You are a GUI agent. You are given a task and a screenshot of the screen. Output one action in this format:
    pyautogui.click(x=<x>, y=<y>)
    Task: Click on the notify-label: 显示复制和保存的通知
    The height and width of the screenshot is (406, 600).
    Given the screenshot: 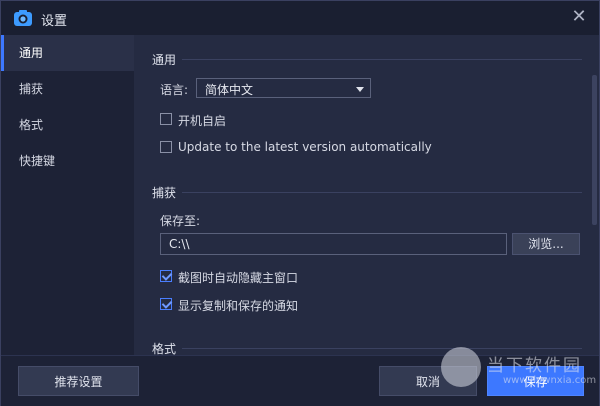 What is the action you would take?
    pyautogui.click(x=238, y=306)
    